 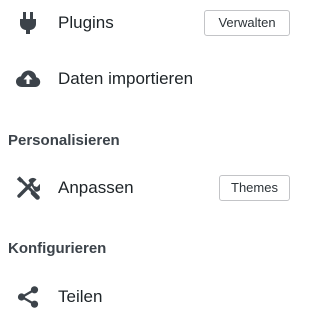 I want to click on menu-item-import-label: Daten importieren, so click(x=126, y=78).